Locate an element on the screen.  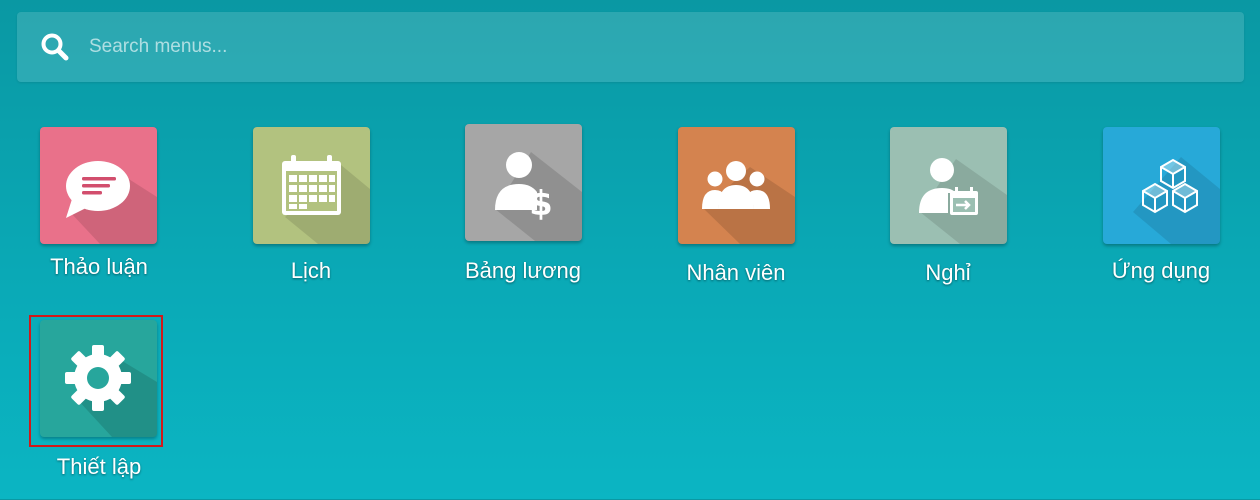
search-icon is located at coordinates (55, 47).